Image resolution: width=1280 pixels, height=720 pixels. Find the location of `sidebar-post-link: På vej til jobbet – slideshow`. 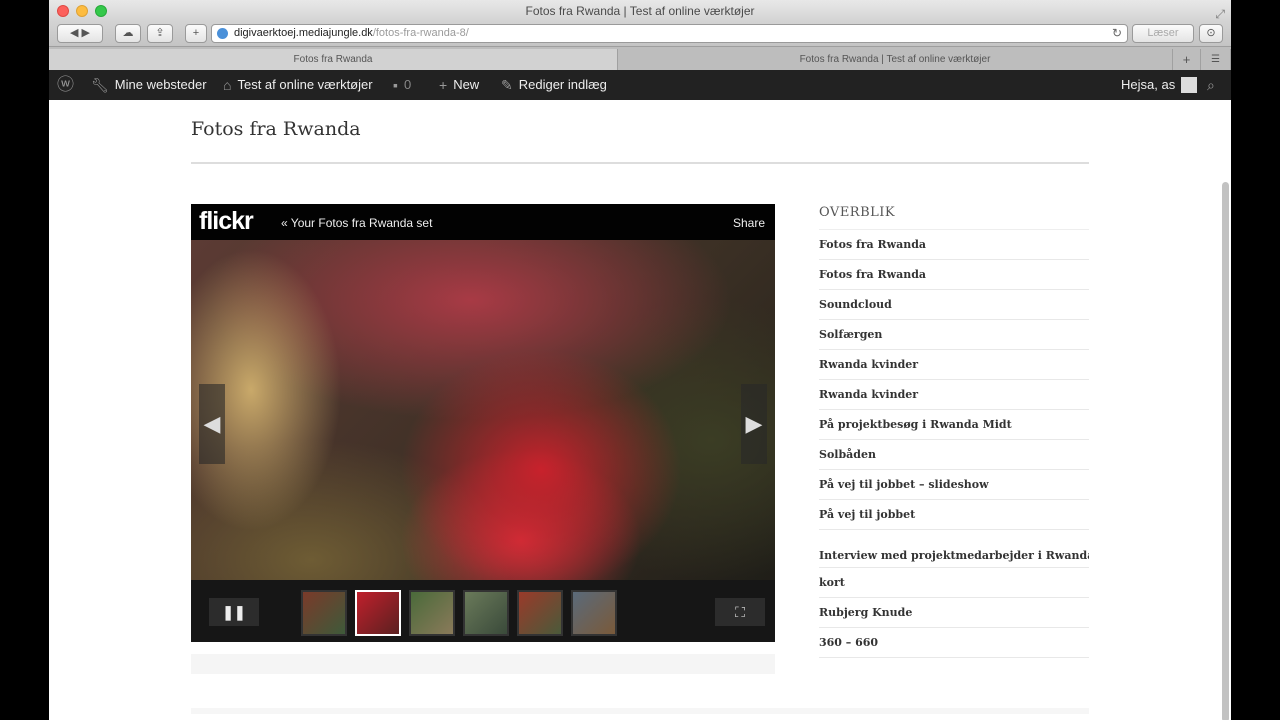

sidebar-post-link: På vej til jobbet – slideshow is located at coordinates (954, 485).